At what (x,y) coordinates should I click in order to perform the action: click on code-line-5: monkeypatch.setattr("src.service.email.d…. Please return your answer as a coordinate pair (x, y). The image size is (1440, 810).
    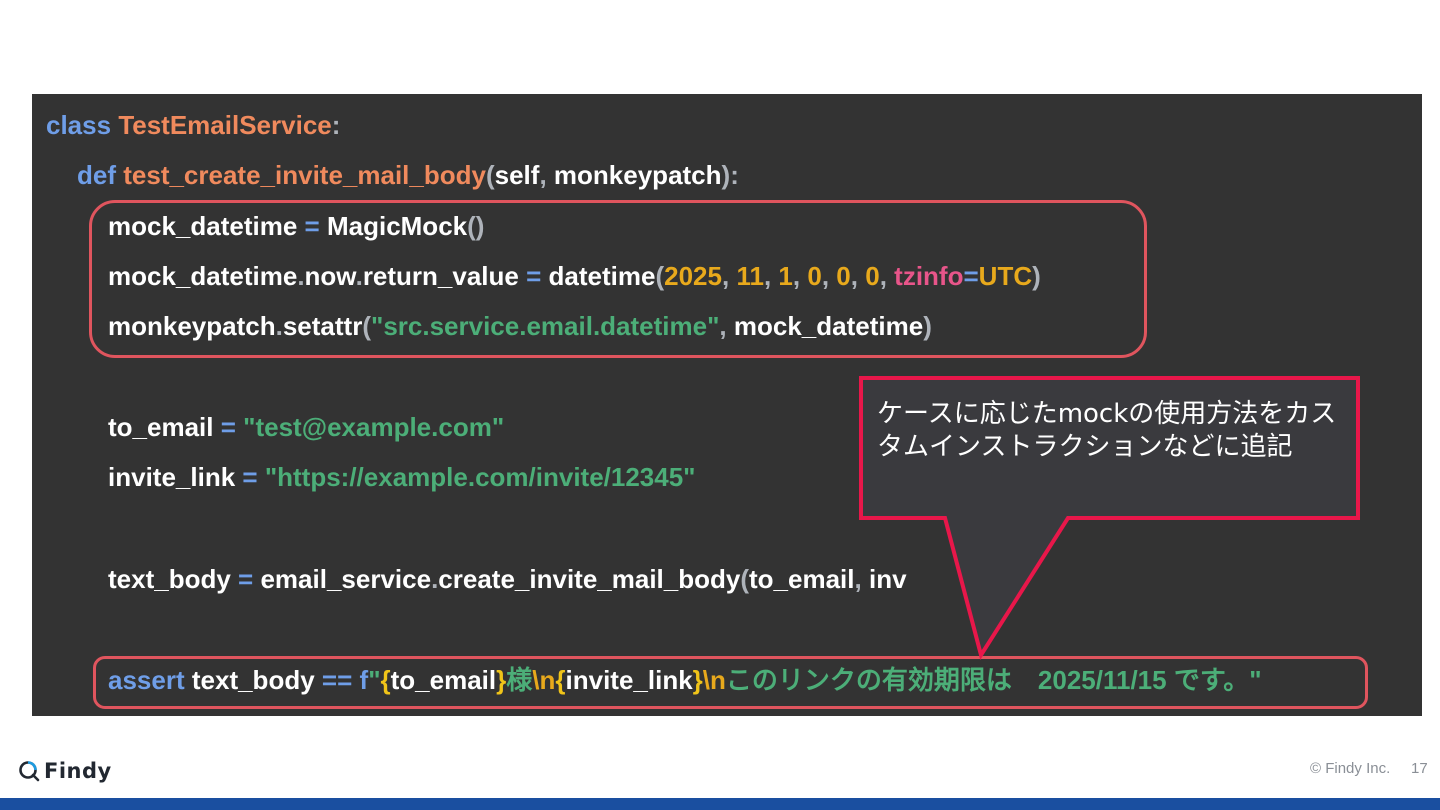
    Looking at the image, I should click on (520, 326).